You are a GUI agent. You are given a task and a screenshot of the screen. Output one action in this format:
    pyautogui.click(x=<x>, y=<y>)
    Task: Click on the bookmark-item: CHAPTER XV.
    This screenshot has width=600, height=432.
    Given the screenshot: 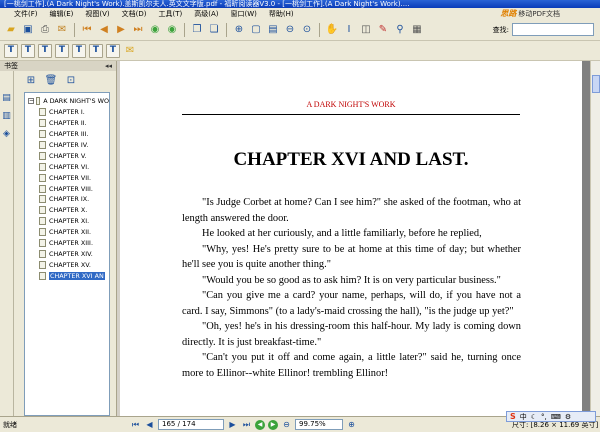 What is the action you would take?
    pyautogui.click(x=67, y=264)
    